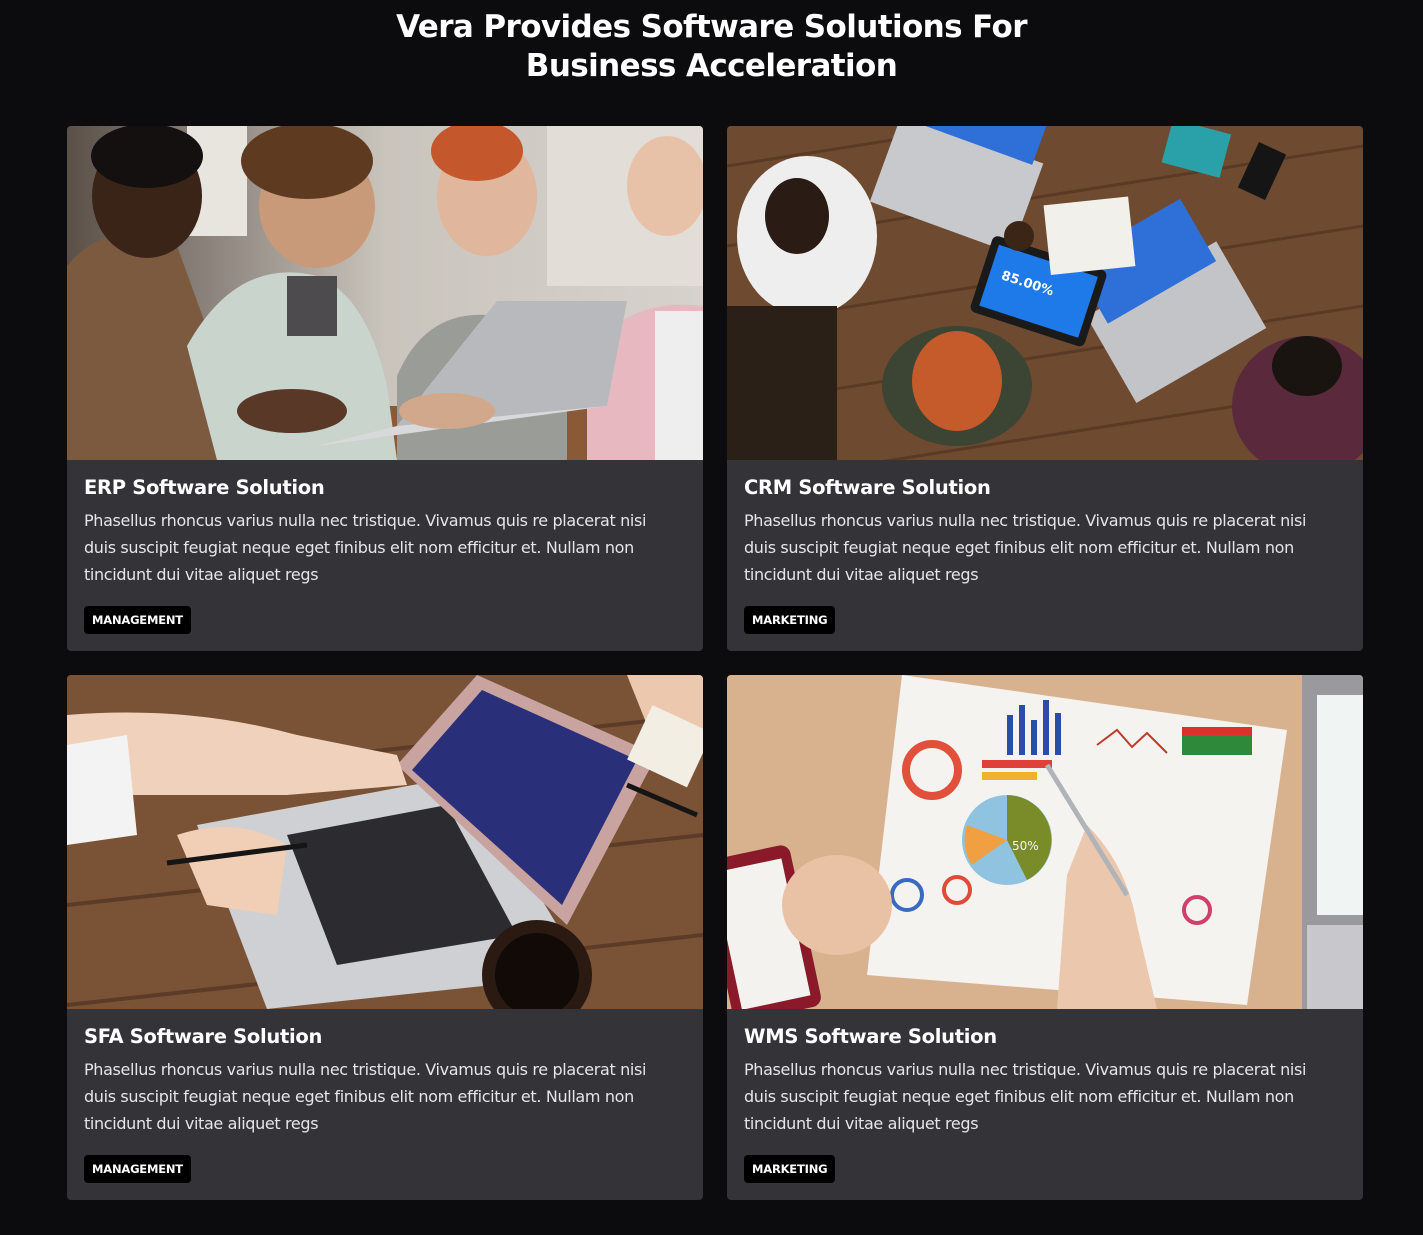 Image resolution: width=1423 pixels, height=1235 pixels. I want to click on heading-line-1: Vera Provides Software Solutions For, so click(711, 27).